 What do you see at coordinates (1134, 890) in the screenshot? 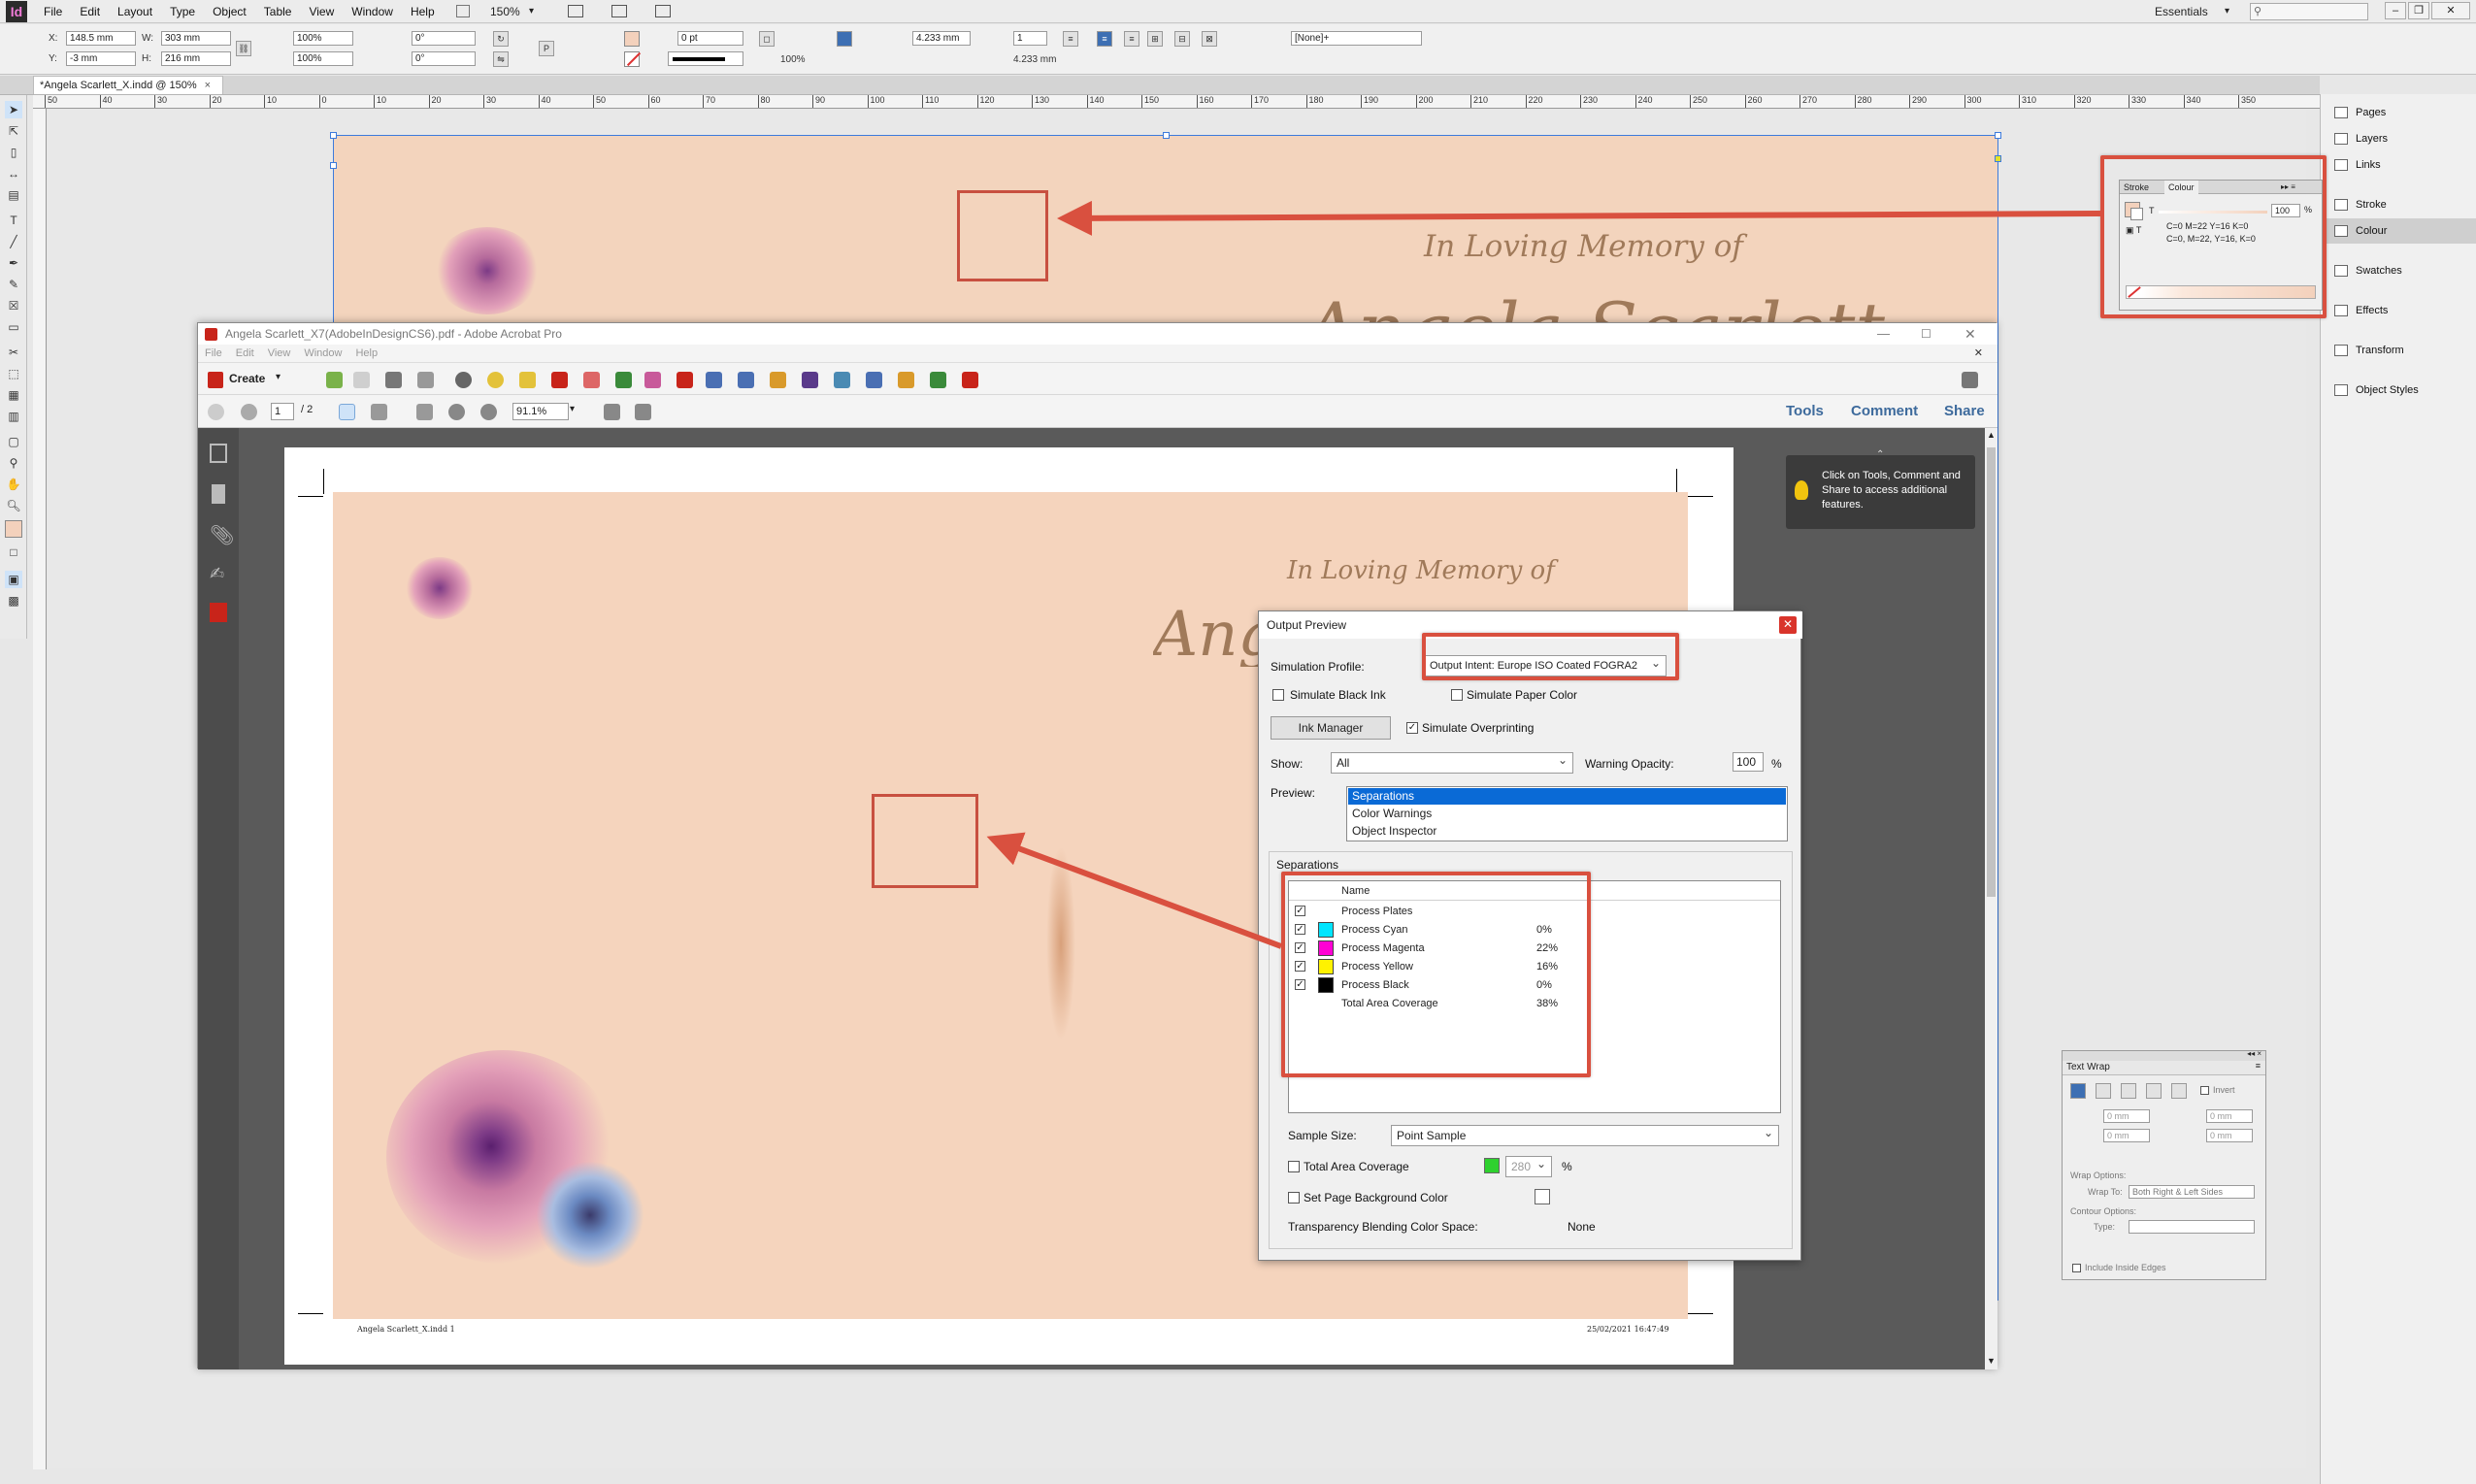
I see `arrow-separations-to-frame` at bounding box center [1134, 890].